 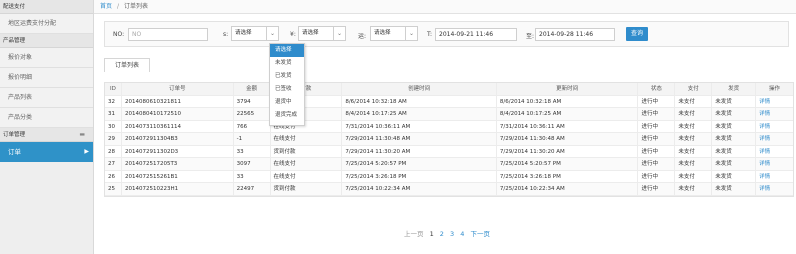 What do you see at coordinates (419, 89) in the screenshot?
I see `column-header: 创建时间` at bounding box center [419, 89].